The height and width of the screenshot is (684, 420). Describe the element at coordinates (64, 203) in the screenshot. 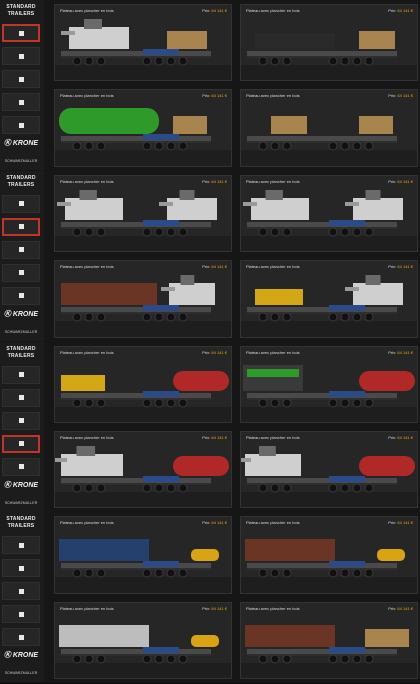

I see `crane-boom` at that location.